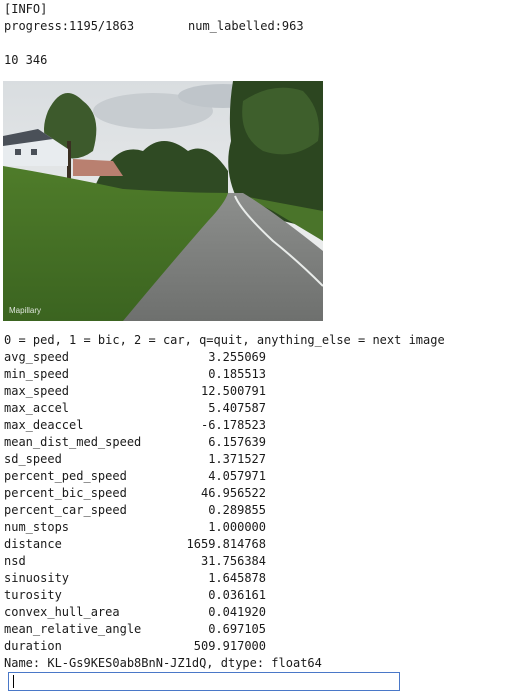 The image size is (509, 698). Describe the element at coordinates (69, 26) in the screenshot. I see `progress-text: progress:1195/1863` at that location.